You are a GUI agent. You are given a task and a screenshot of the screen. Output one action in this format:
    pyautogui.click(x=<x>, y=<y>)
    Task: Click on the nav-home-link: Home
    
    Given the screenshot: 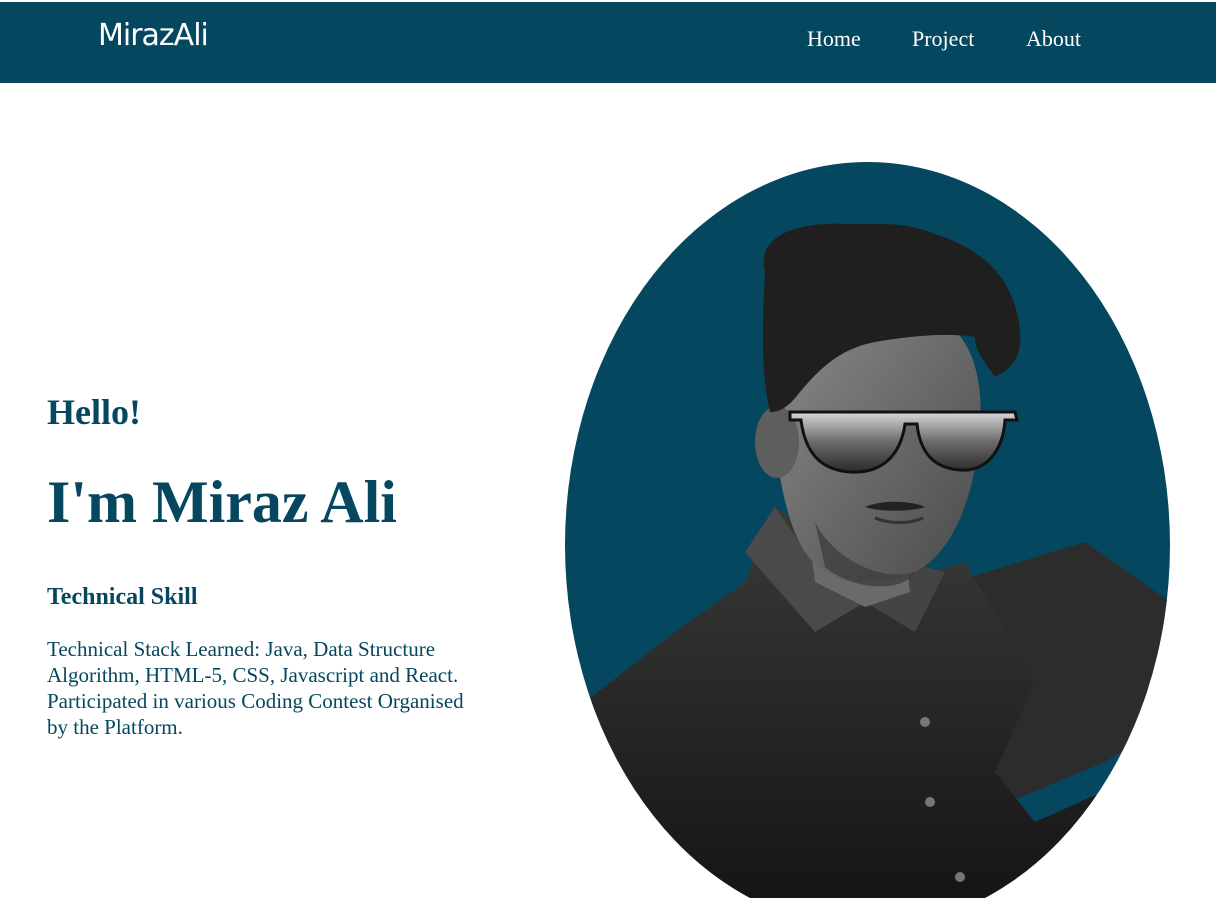 What is the action you would take?
    pyautogui.click(x=834, y=39)
    